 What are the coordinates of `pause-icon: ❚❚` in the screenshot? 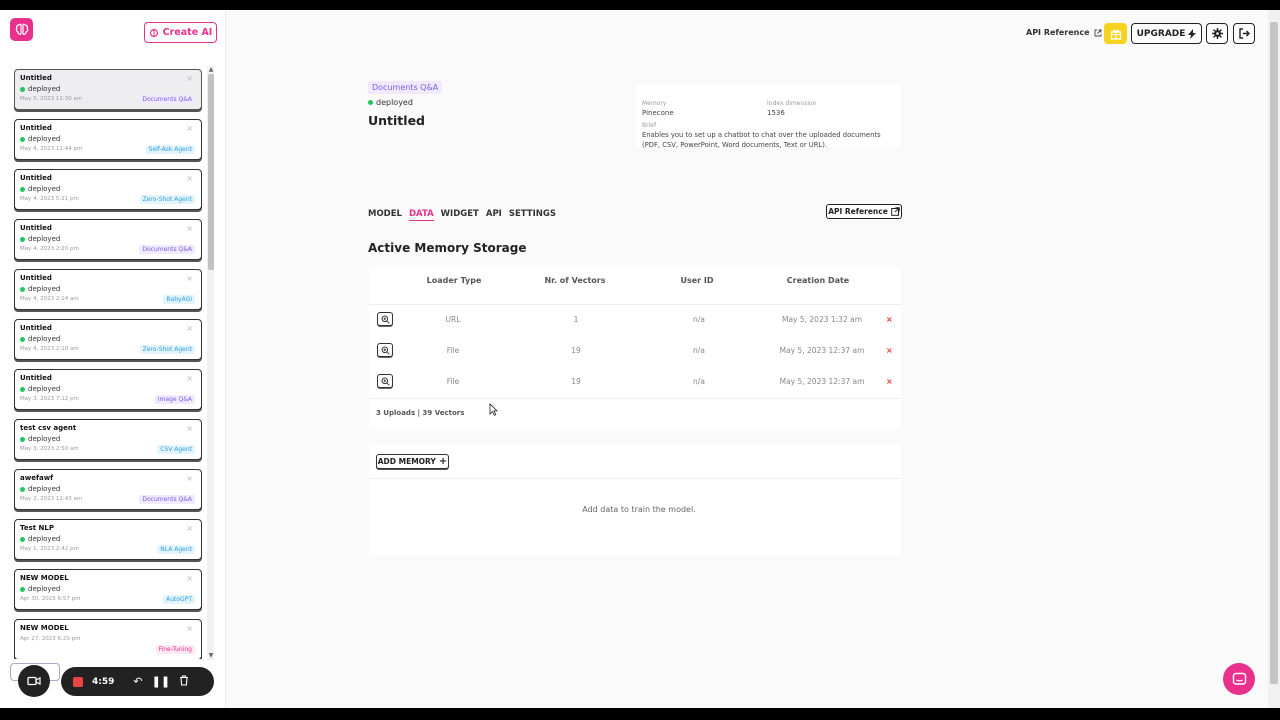 It's located at (161, 681).